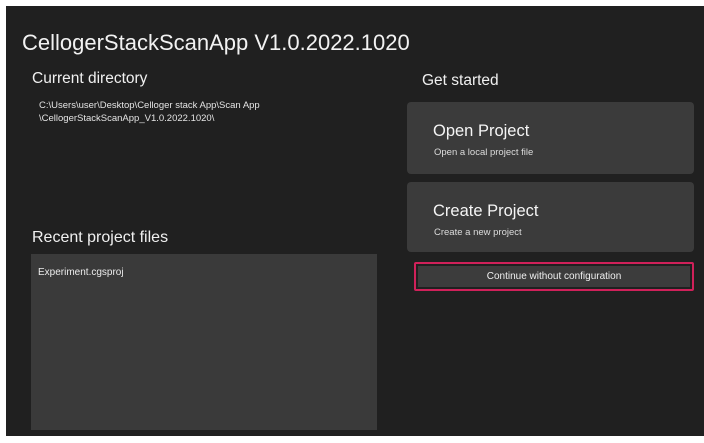 This screenshot has width=704, height=443. What do you see at coordinates (550, 217) in the screenshot?
I see `create-project-button: Create Project Create a new project` at bounding box center [550, 217].